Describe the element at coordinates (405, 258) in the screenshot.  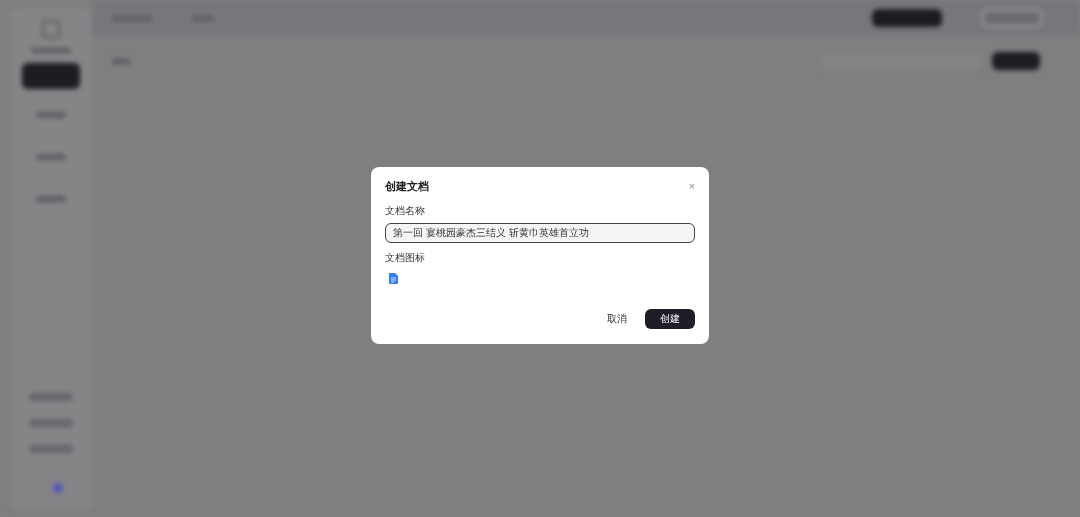
I see `field-label: 文档图标` at that location.